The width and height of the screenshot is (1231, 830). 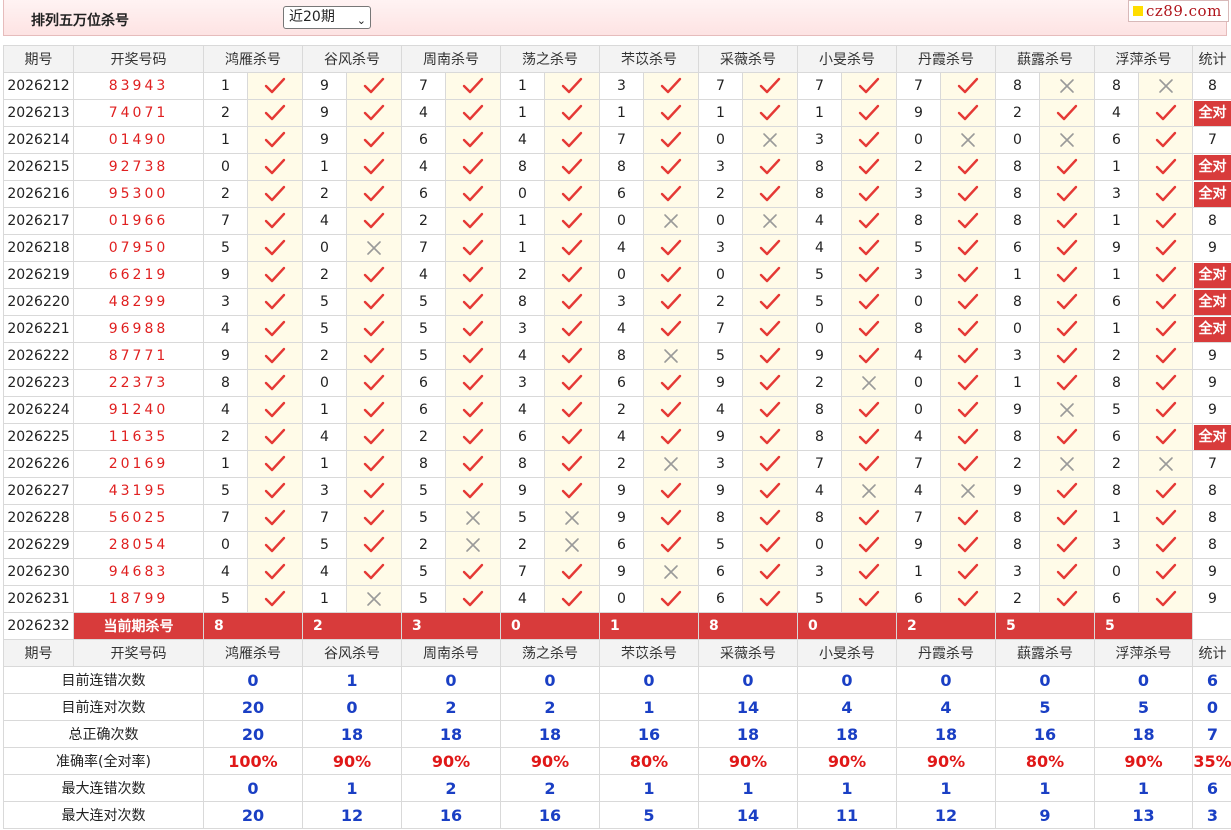 I want to click on stats-label: 准确率(全对率), so click(x=103, y=761).